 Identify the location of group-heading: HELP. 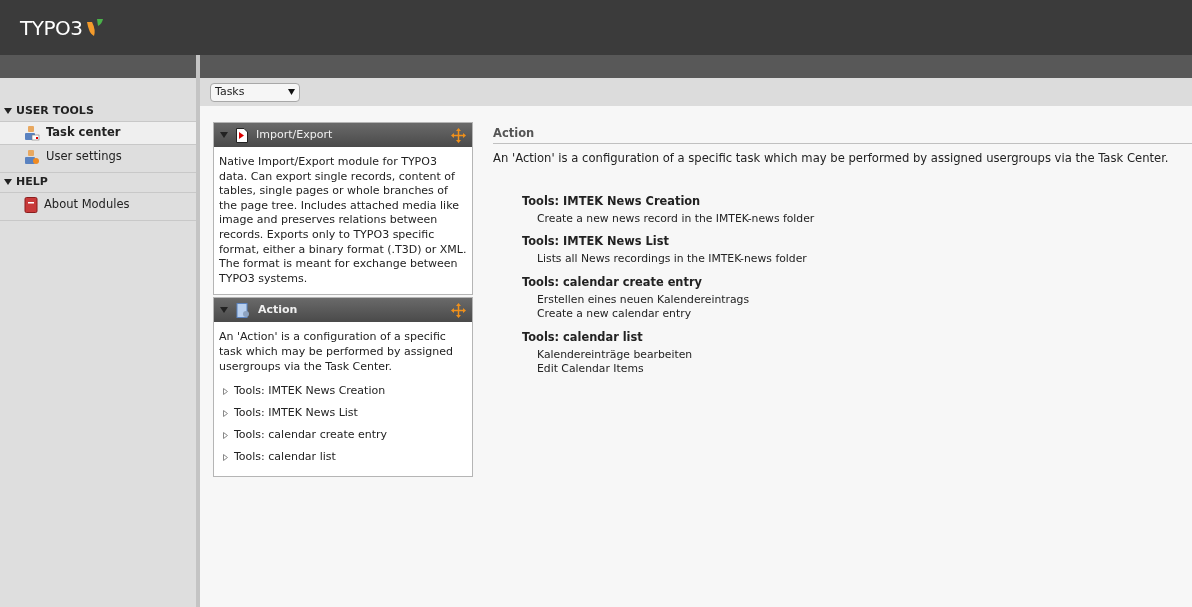
(32, 182).